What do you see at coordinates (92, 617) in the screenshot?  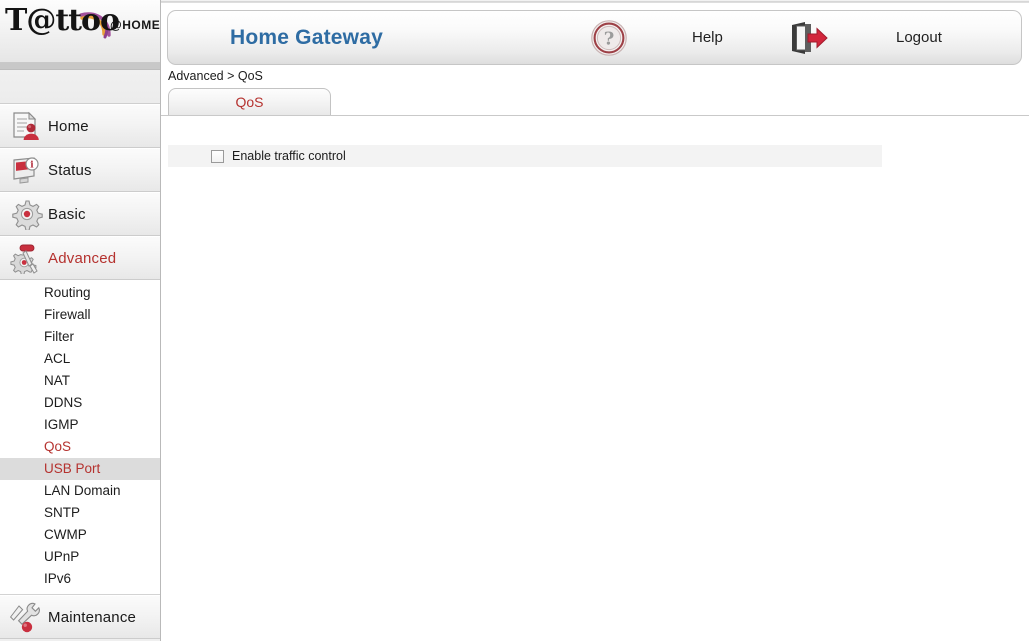 I see `sidebar-item-label: Maintenance` at bounding box center [92, 617].